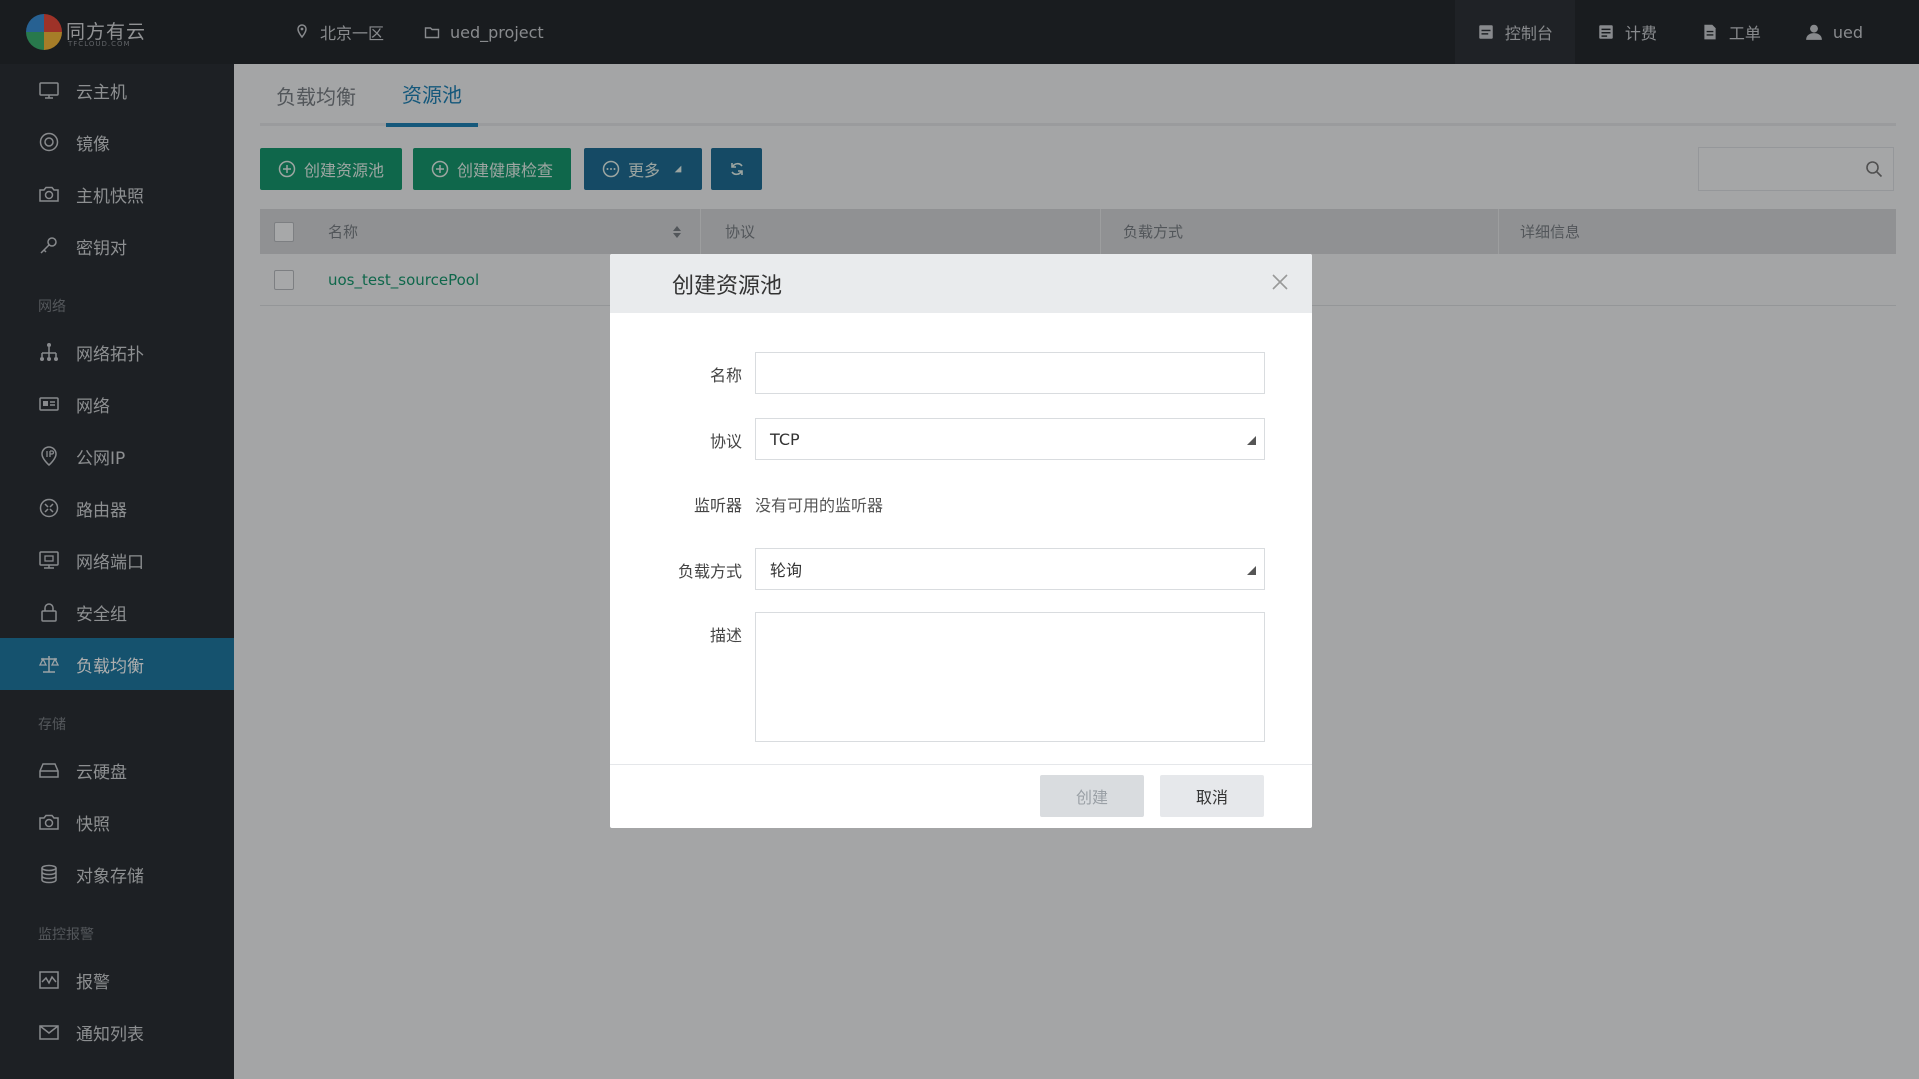 The height and width of the screenshot is (1079, 1919). I want to click on dialog-title: 创建资源池, so click(727, 286).